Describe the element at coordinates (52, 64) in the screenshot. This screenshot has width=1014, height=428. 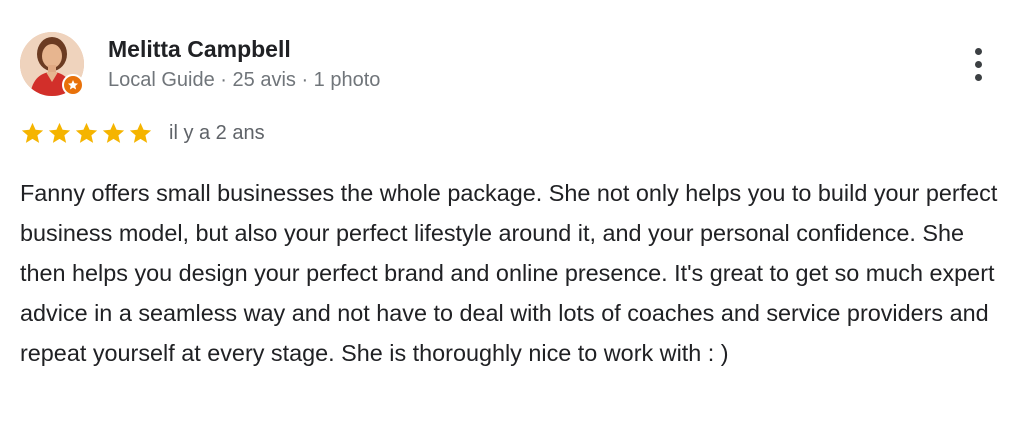
I see `author-avatar` at that location.